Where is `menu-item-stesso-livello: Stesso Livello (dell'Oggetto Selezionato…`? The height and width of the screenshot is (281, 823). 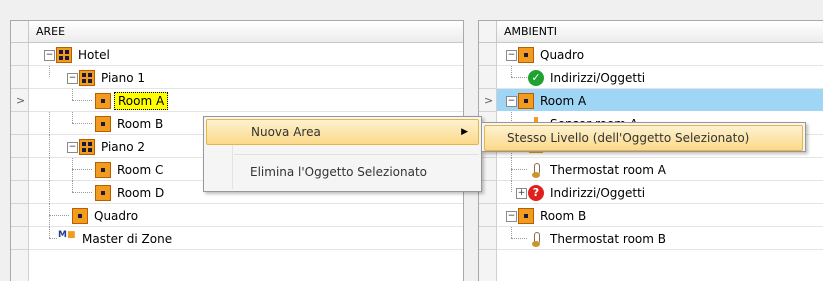
menu-item-stesso-livello: Stesso Livello (dell'Oggetto Selezionato… is located at coordinates (643, 138).